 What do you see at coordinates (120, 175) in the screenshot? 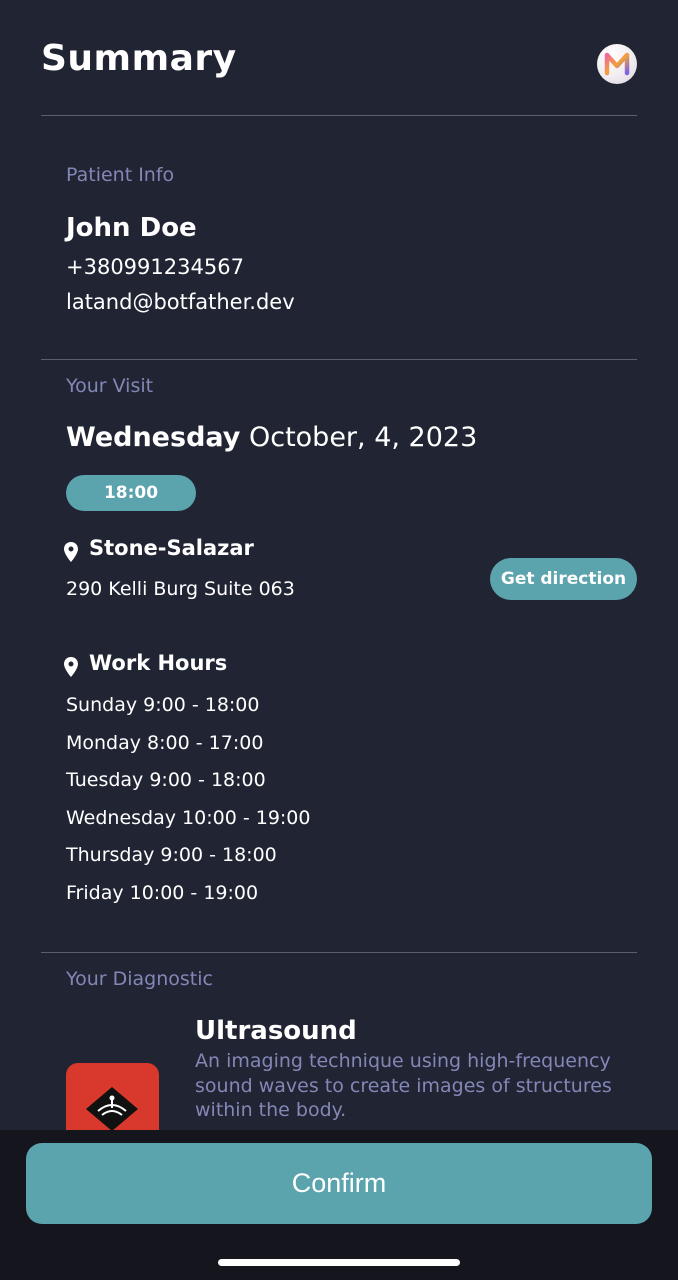
I see `patient-info-label: Patient Info` at bounding box center [120, 175].